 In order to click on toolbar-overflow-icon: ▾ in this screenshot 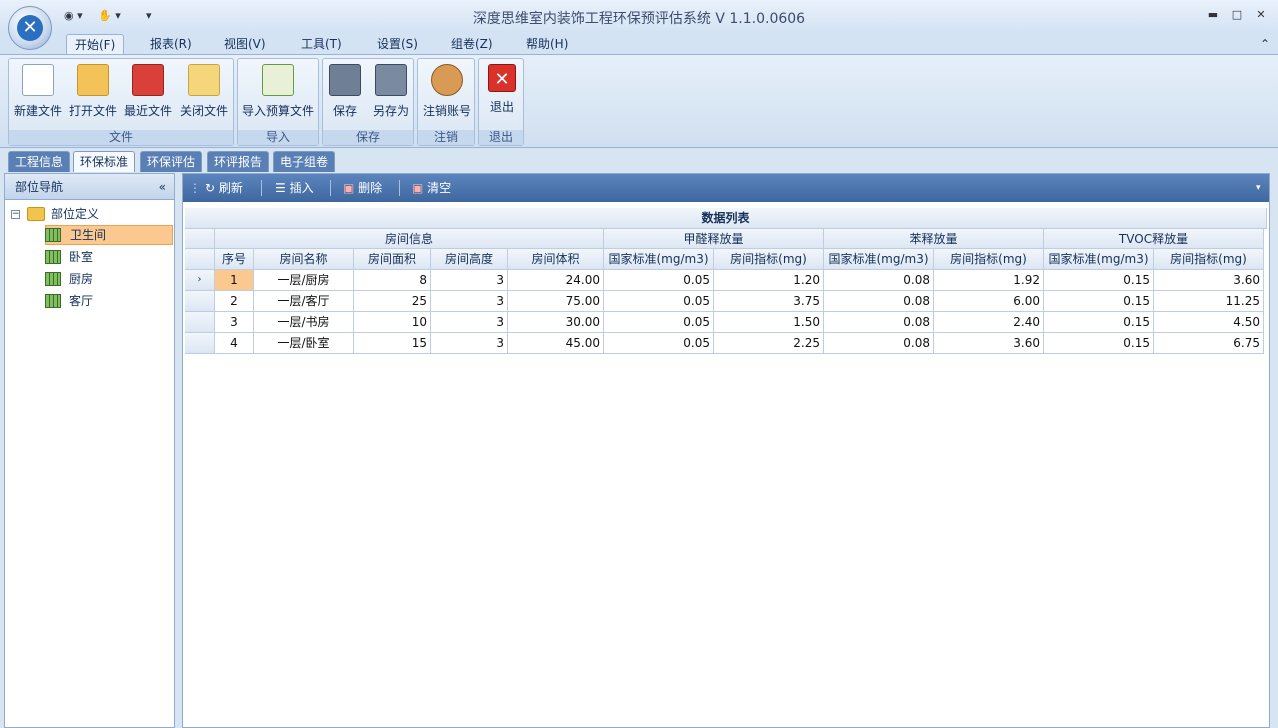, I will do `click(1258, 188)`.